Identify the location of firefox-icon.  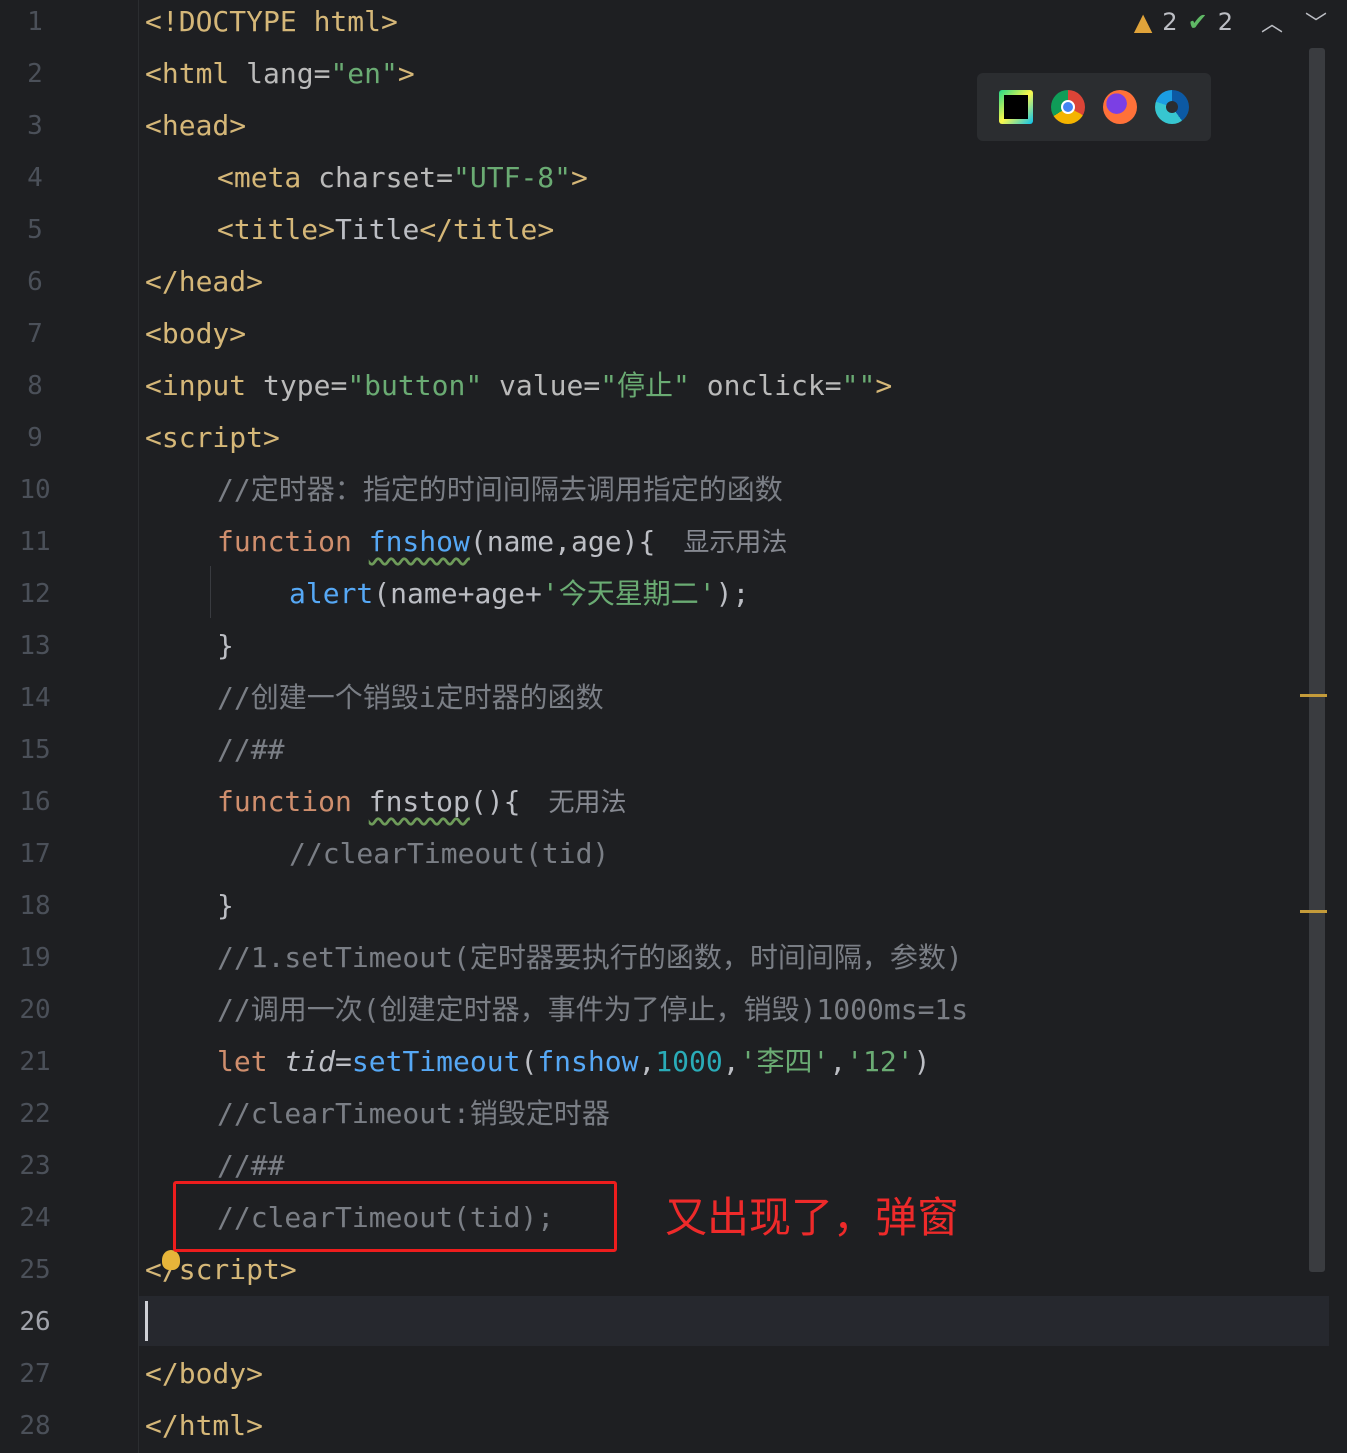
(1120, 107).